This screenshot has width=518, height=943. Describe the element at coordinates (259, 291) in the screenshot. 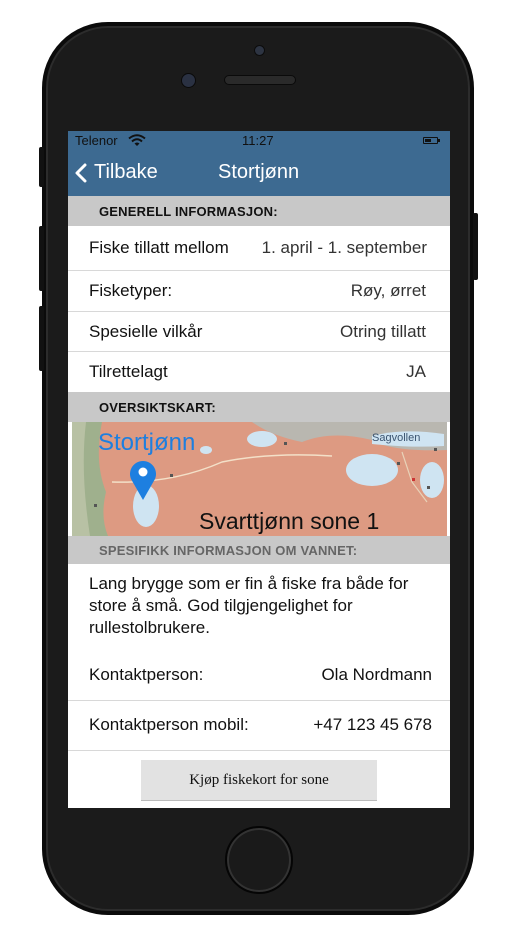

I see `info-row-fish-types: Fisketyper: Røy, ørret` at that location.